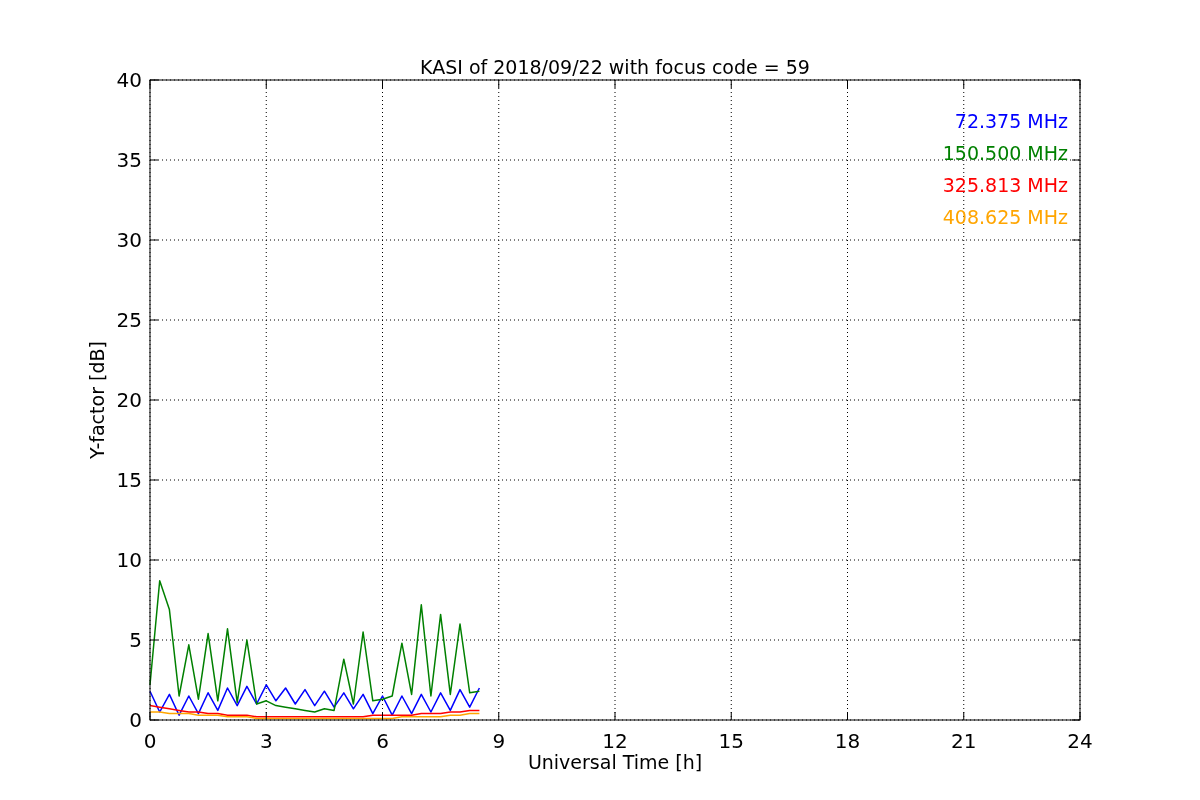 The width and height of the screenshot is (1200, 800). Describe the element at coordinates (129, 240) in the screenshot. I see `tick-label: 30` at that location.